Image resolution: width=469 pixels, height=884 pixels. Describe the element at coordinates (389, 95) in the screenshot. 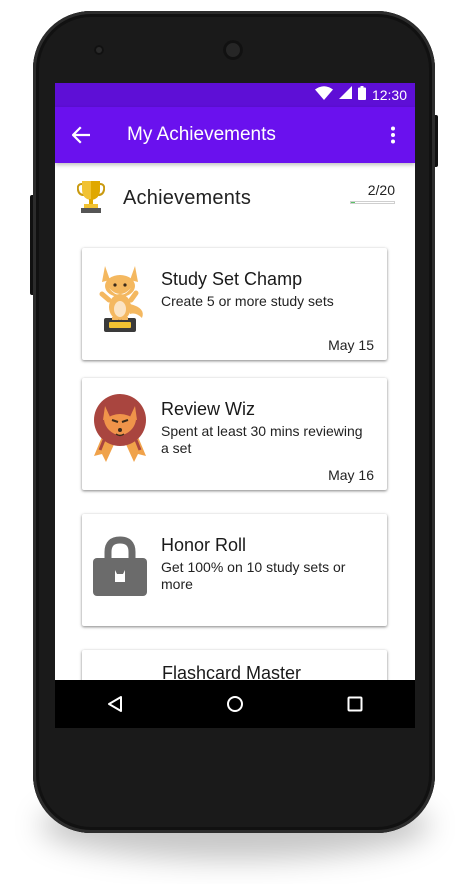

I see `status-time: 12:30` at that location.